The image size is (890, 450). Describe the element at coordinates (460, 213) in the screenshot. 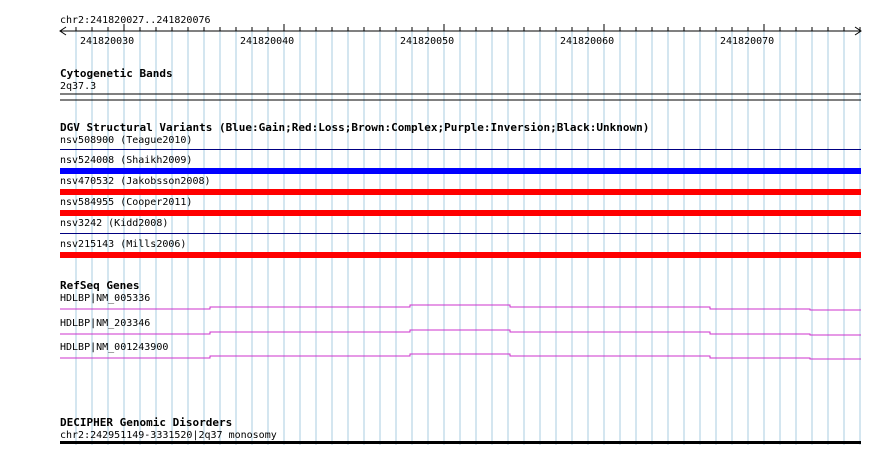

I see `variant-bar-nsv584955` at that location.